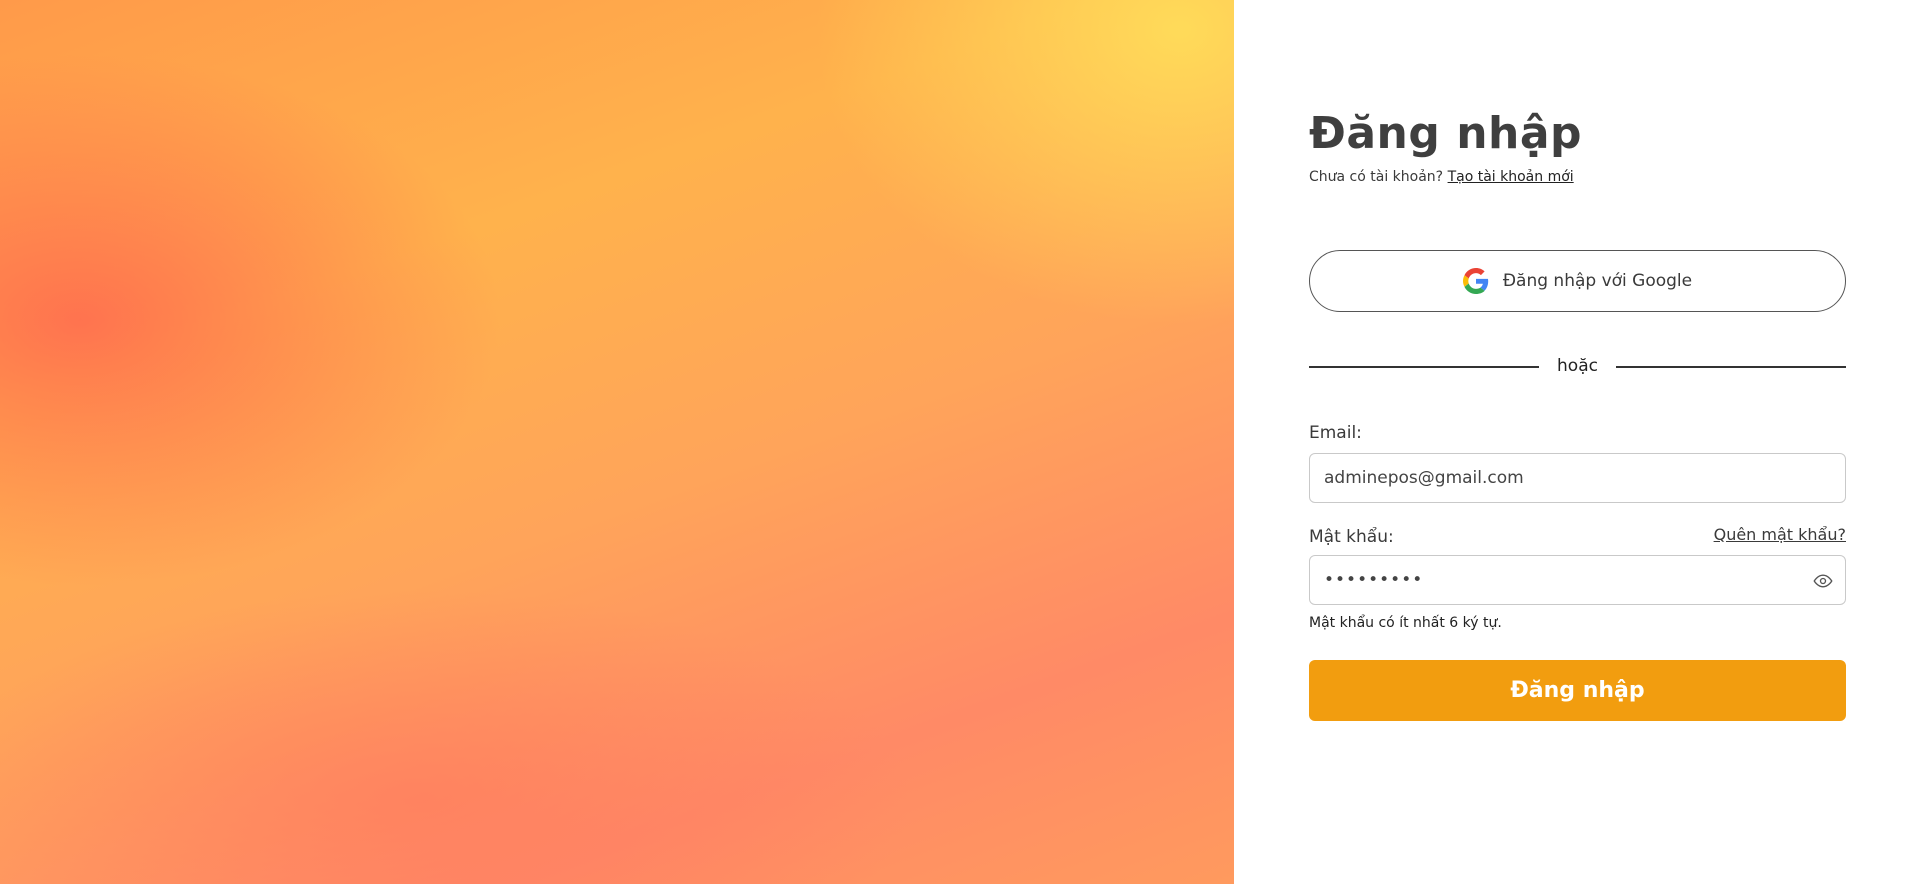  I want to click on google-login-label: Đăng nhập với Google, so click(1597, 281).